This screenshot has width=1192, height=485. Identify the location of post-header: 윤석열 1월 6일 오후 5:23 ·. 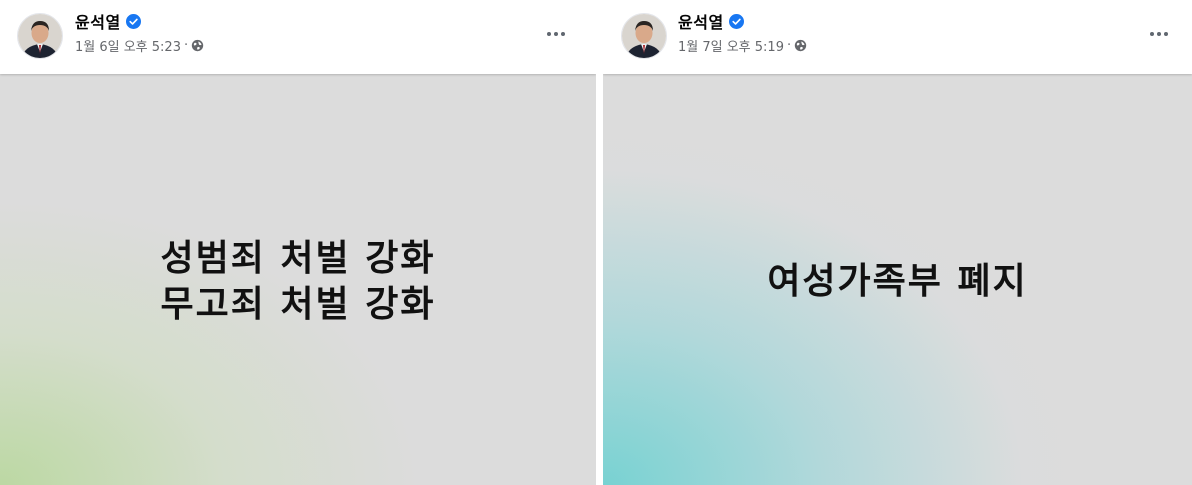
(298, 37).